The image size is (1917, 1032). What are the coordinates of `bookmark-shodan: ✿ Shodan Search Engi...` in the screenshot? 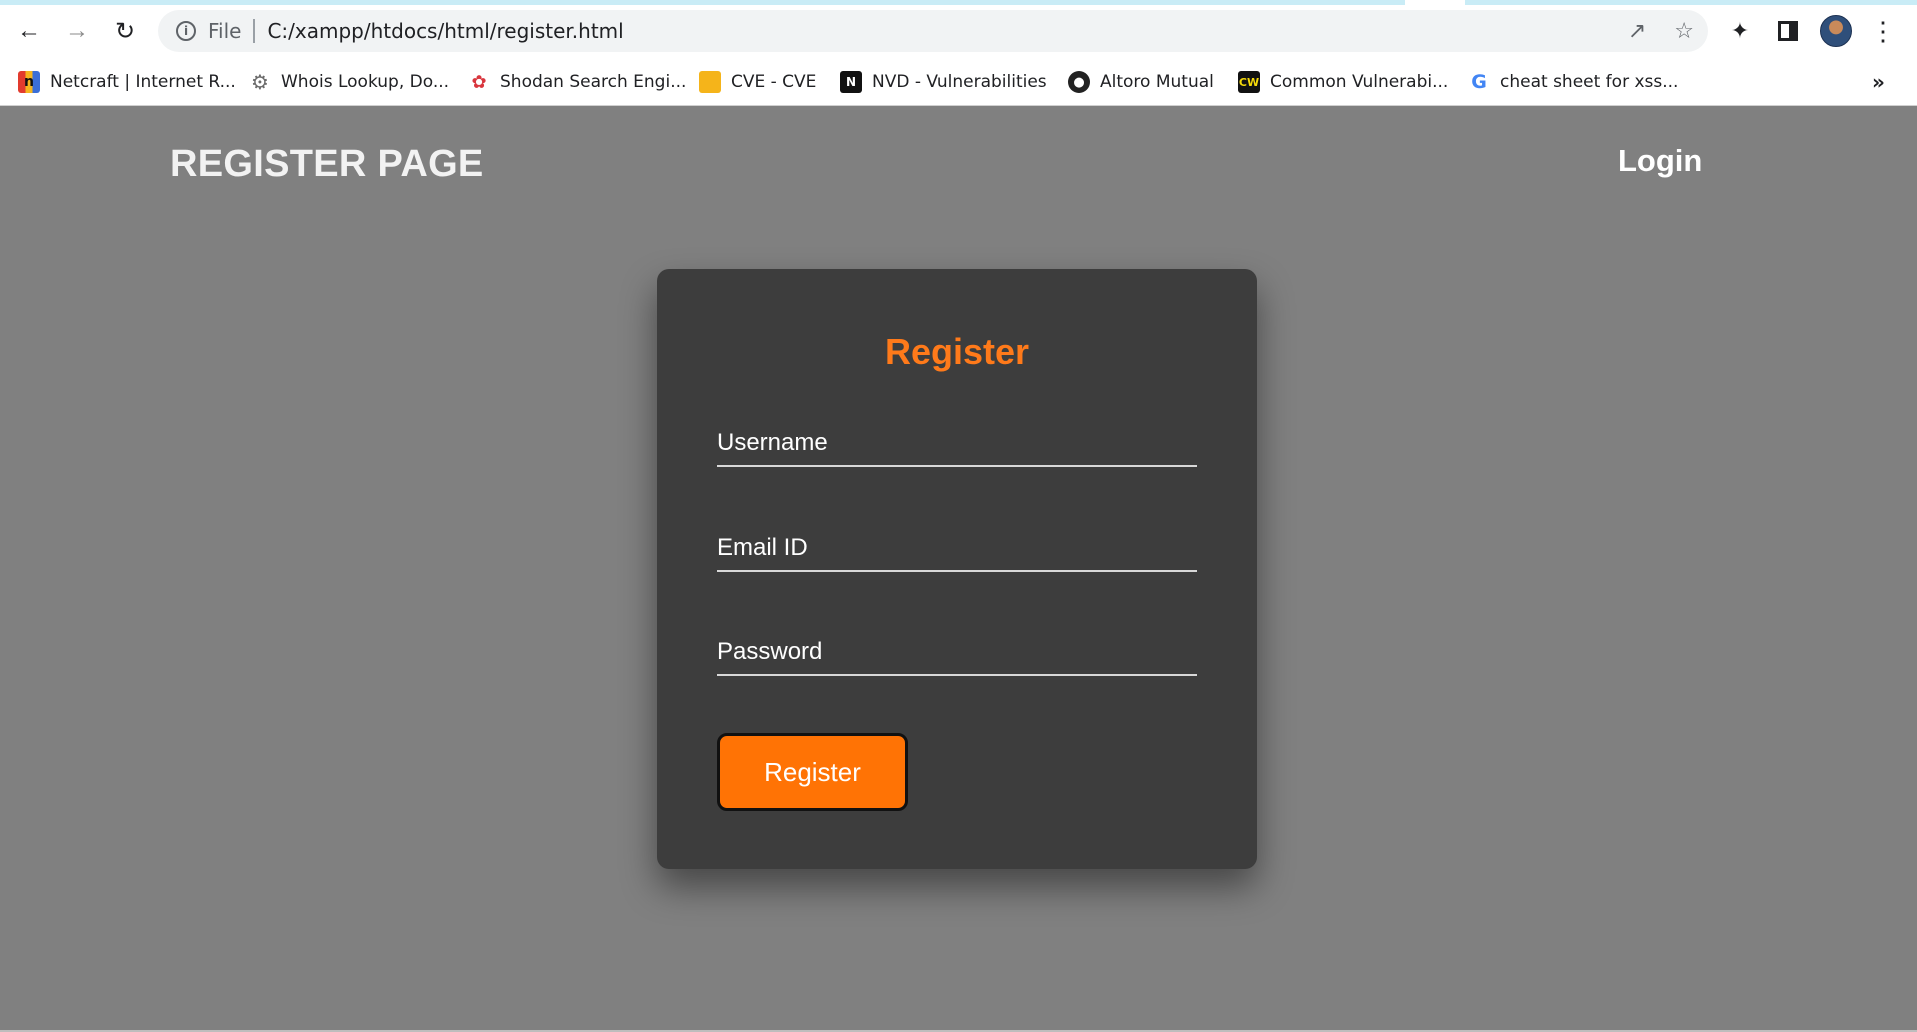 It's located at (577, 82).